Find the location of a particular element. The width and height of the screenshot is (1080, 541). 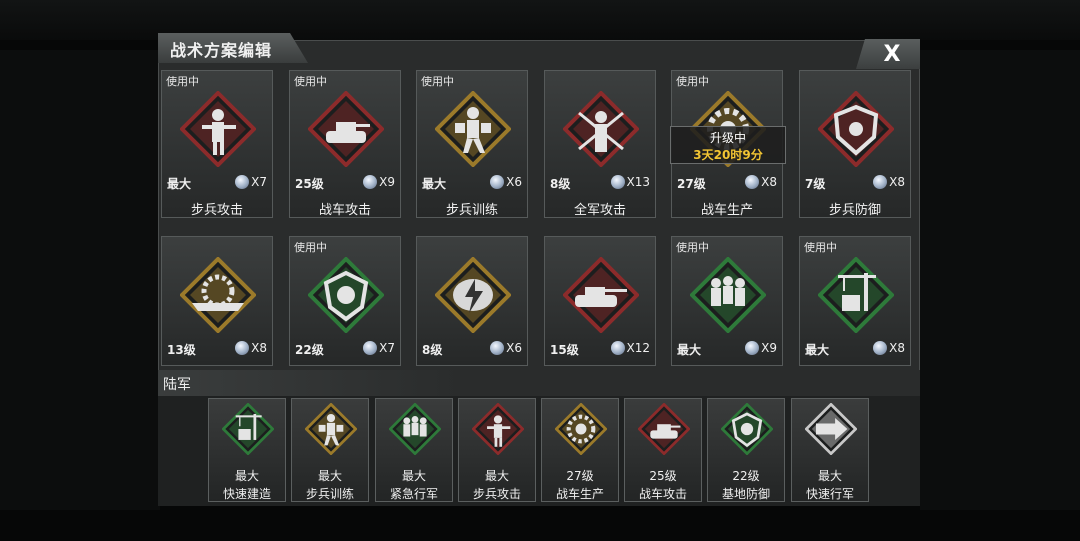

tactic-count-value: X13 is located at coordinates (638, 182).